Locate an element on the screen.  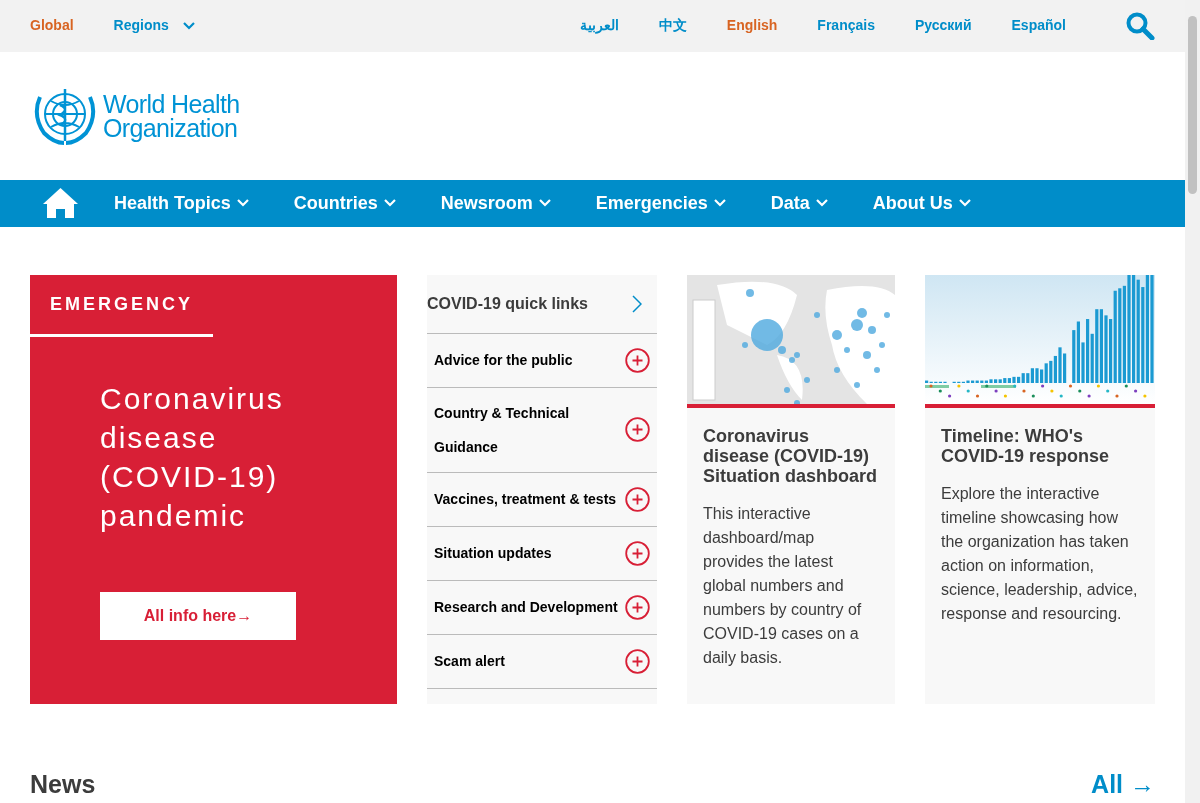
content-card: Coronavirus disease (COVID-19) Situation dashboard This interactive dashboard/map provides the latest global numbers and numbers by country of COVID-19 cases on a daily basis. is located at coordinates (791, 489).